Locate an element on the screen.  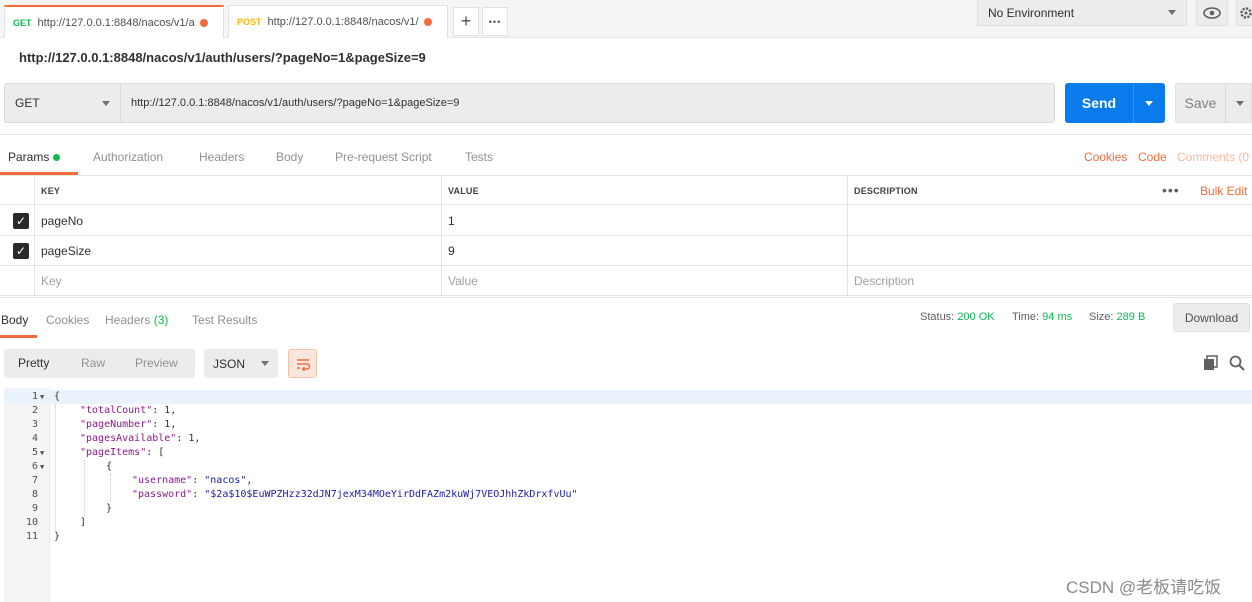
time-value: 94 ms is located at coordinates (1057, 317).